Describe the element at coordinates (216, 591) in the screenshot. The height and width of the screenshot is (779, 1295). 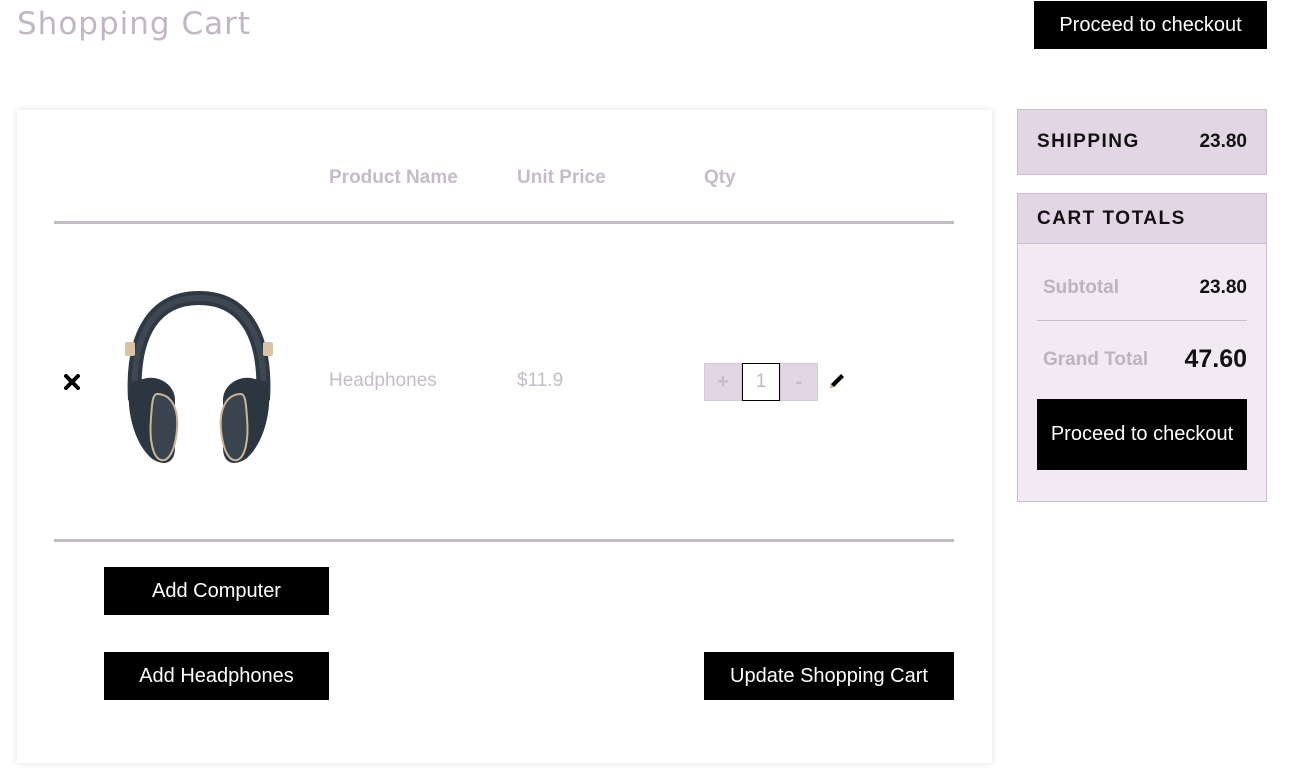
I see `add-computer-button: Add Computer` at that location.